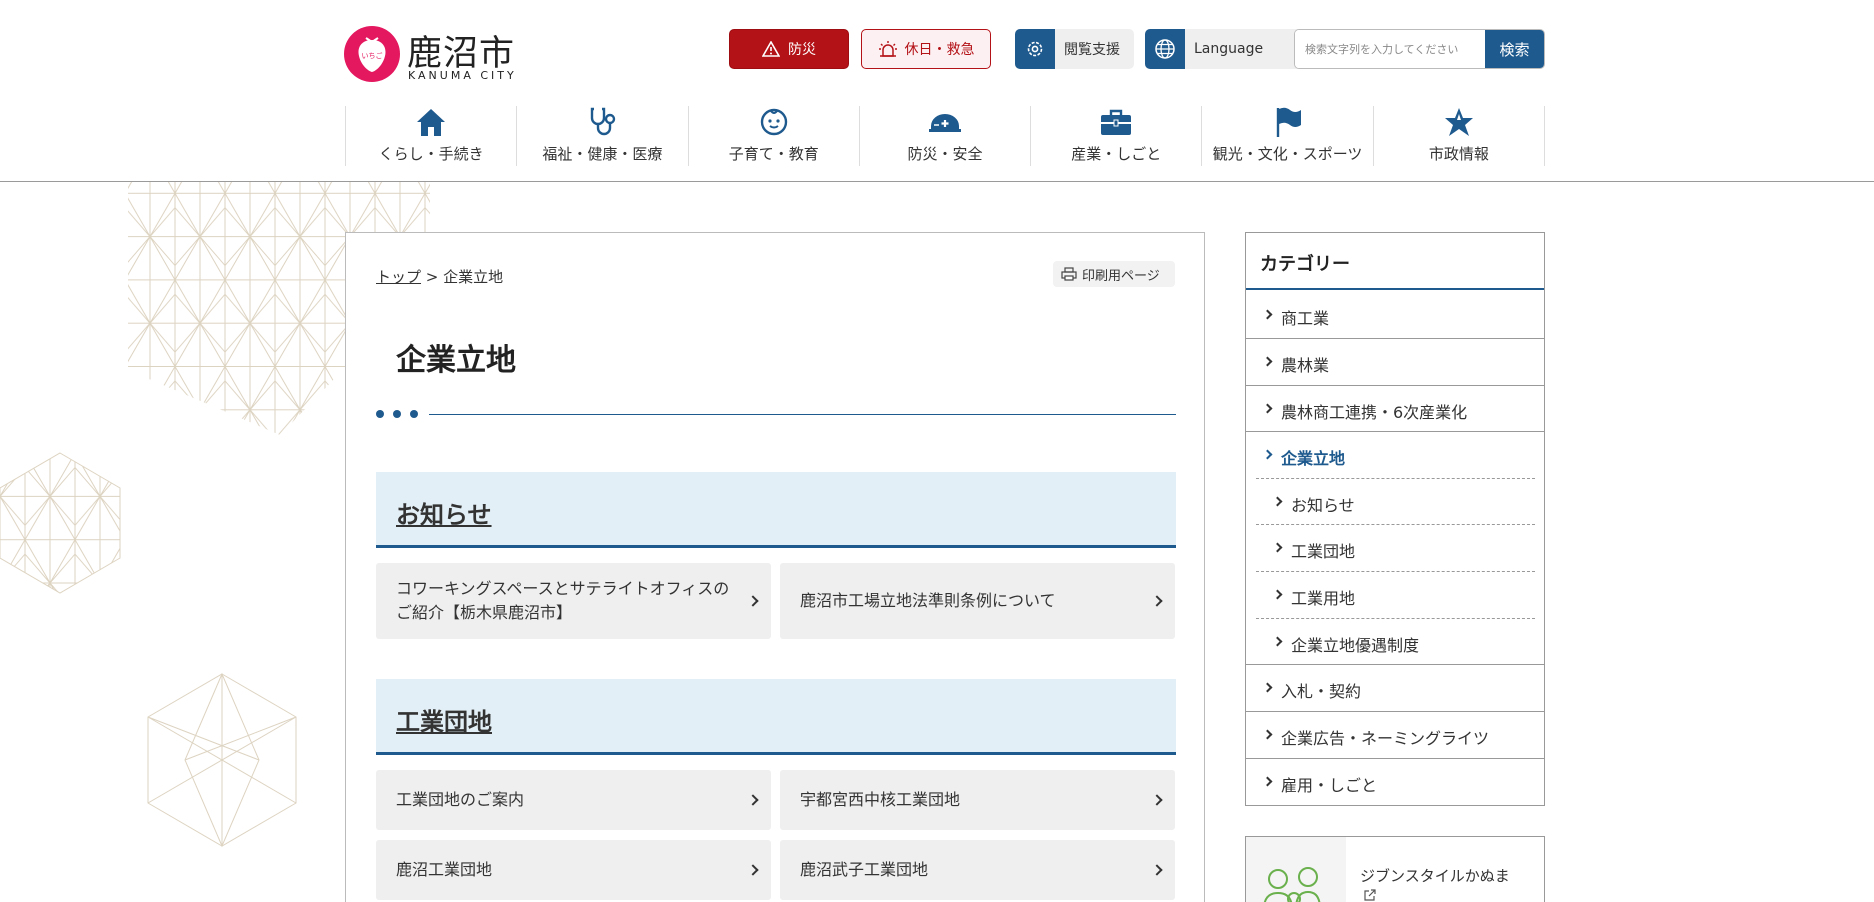 This screenshot has width=1874, height=902. I want to click on flag-icon, so click(1288, 122).